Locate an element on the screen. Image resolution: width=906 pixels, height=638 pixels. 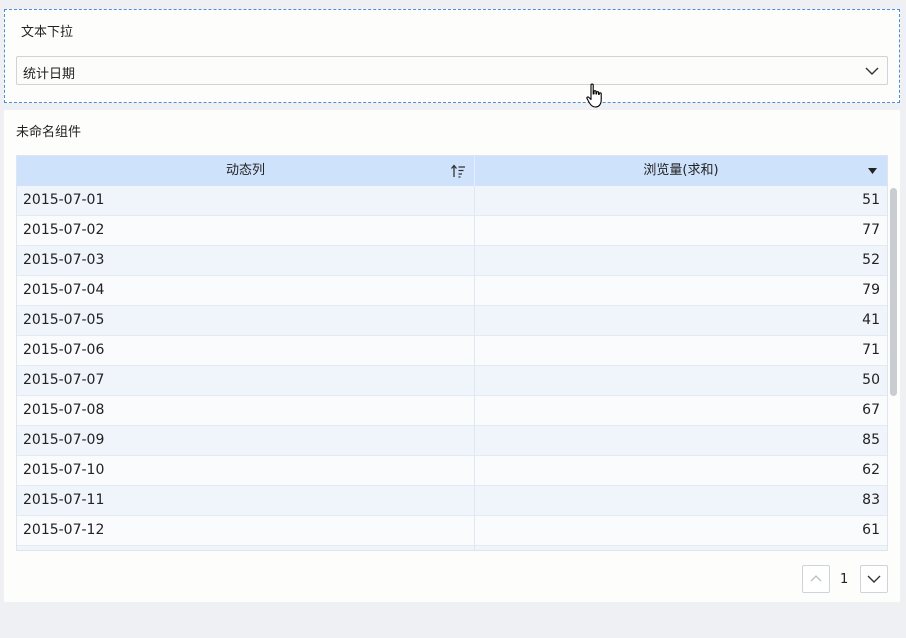
table-header: 动态列 浏览量(求和) is located at coordinates (452, 171).